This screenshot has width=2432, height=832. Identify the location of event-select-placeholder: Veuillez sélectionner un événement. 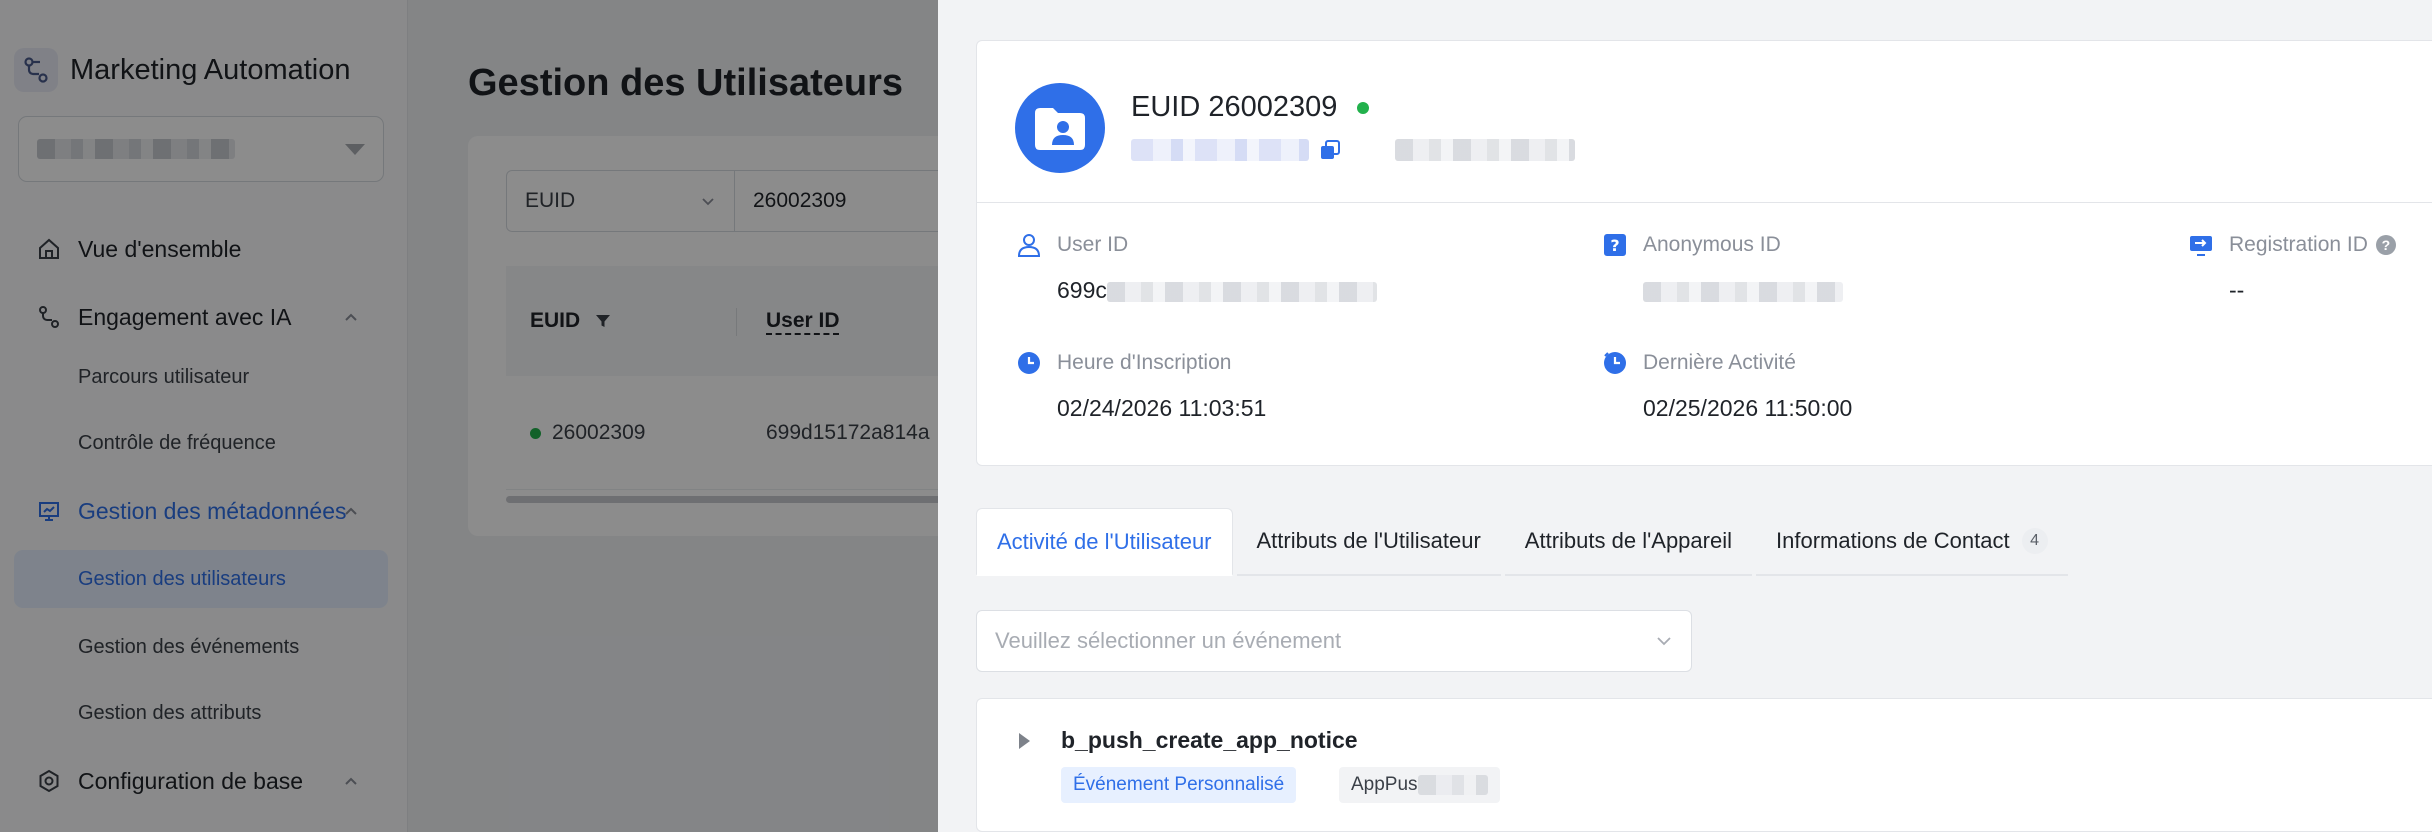
(1168, 640).